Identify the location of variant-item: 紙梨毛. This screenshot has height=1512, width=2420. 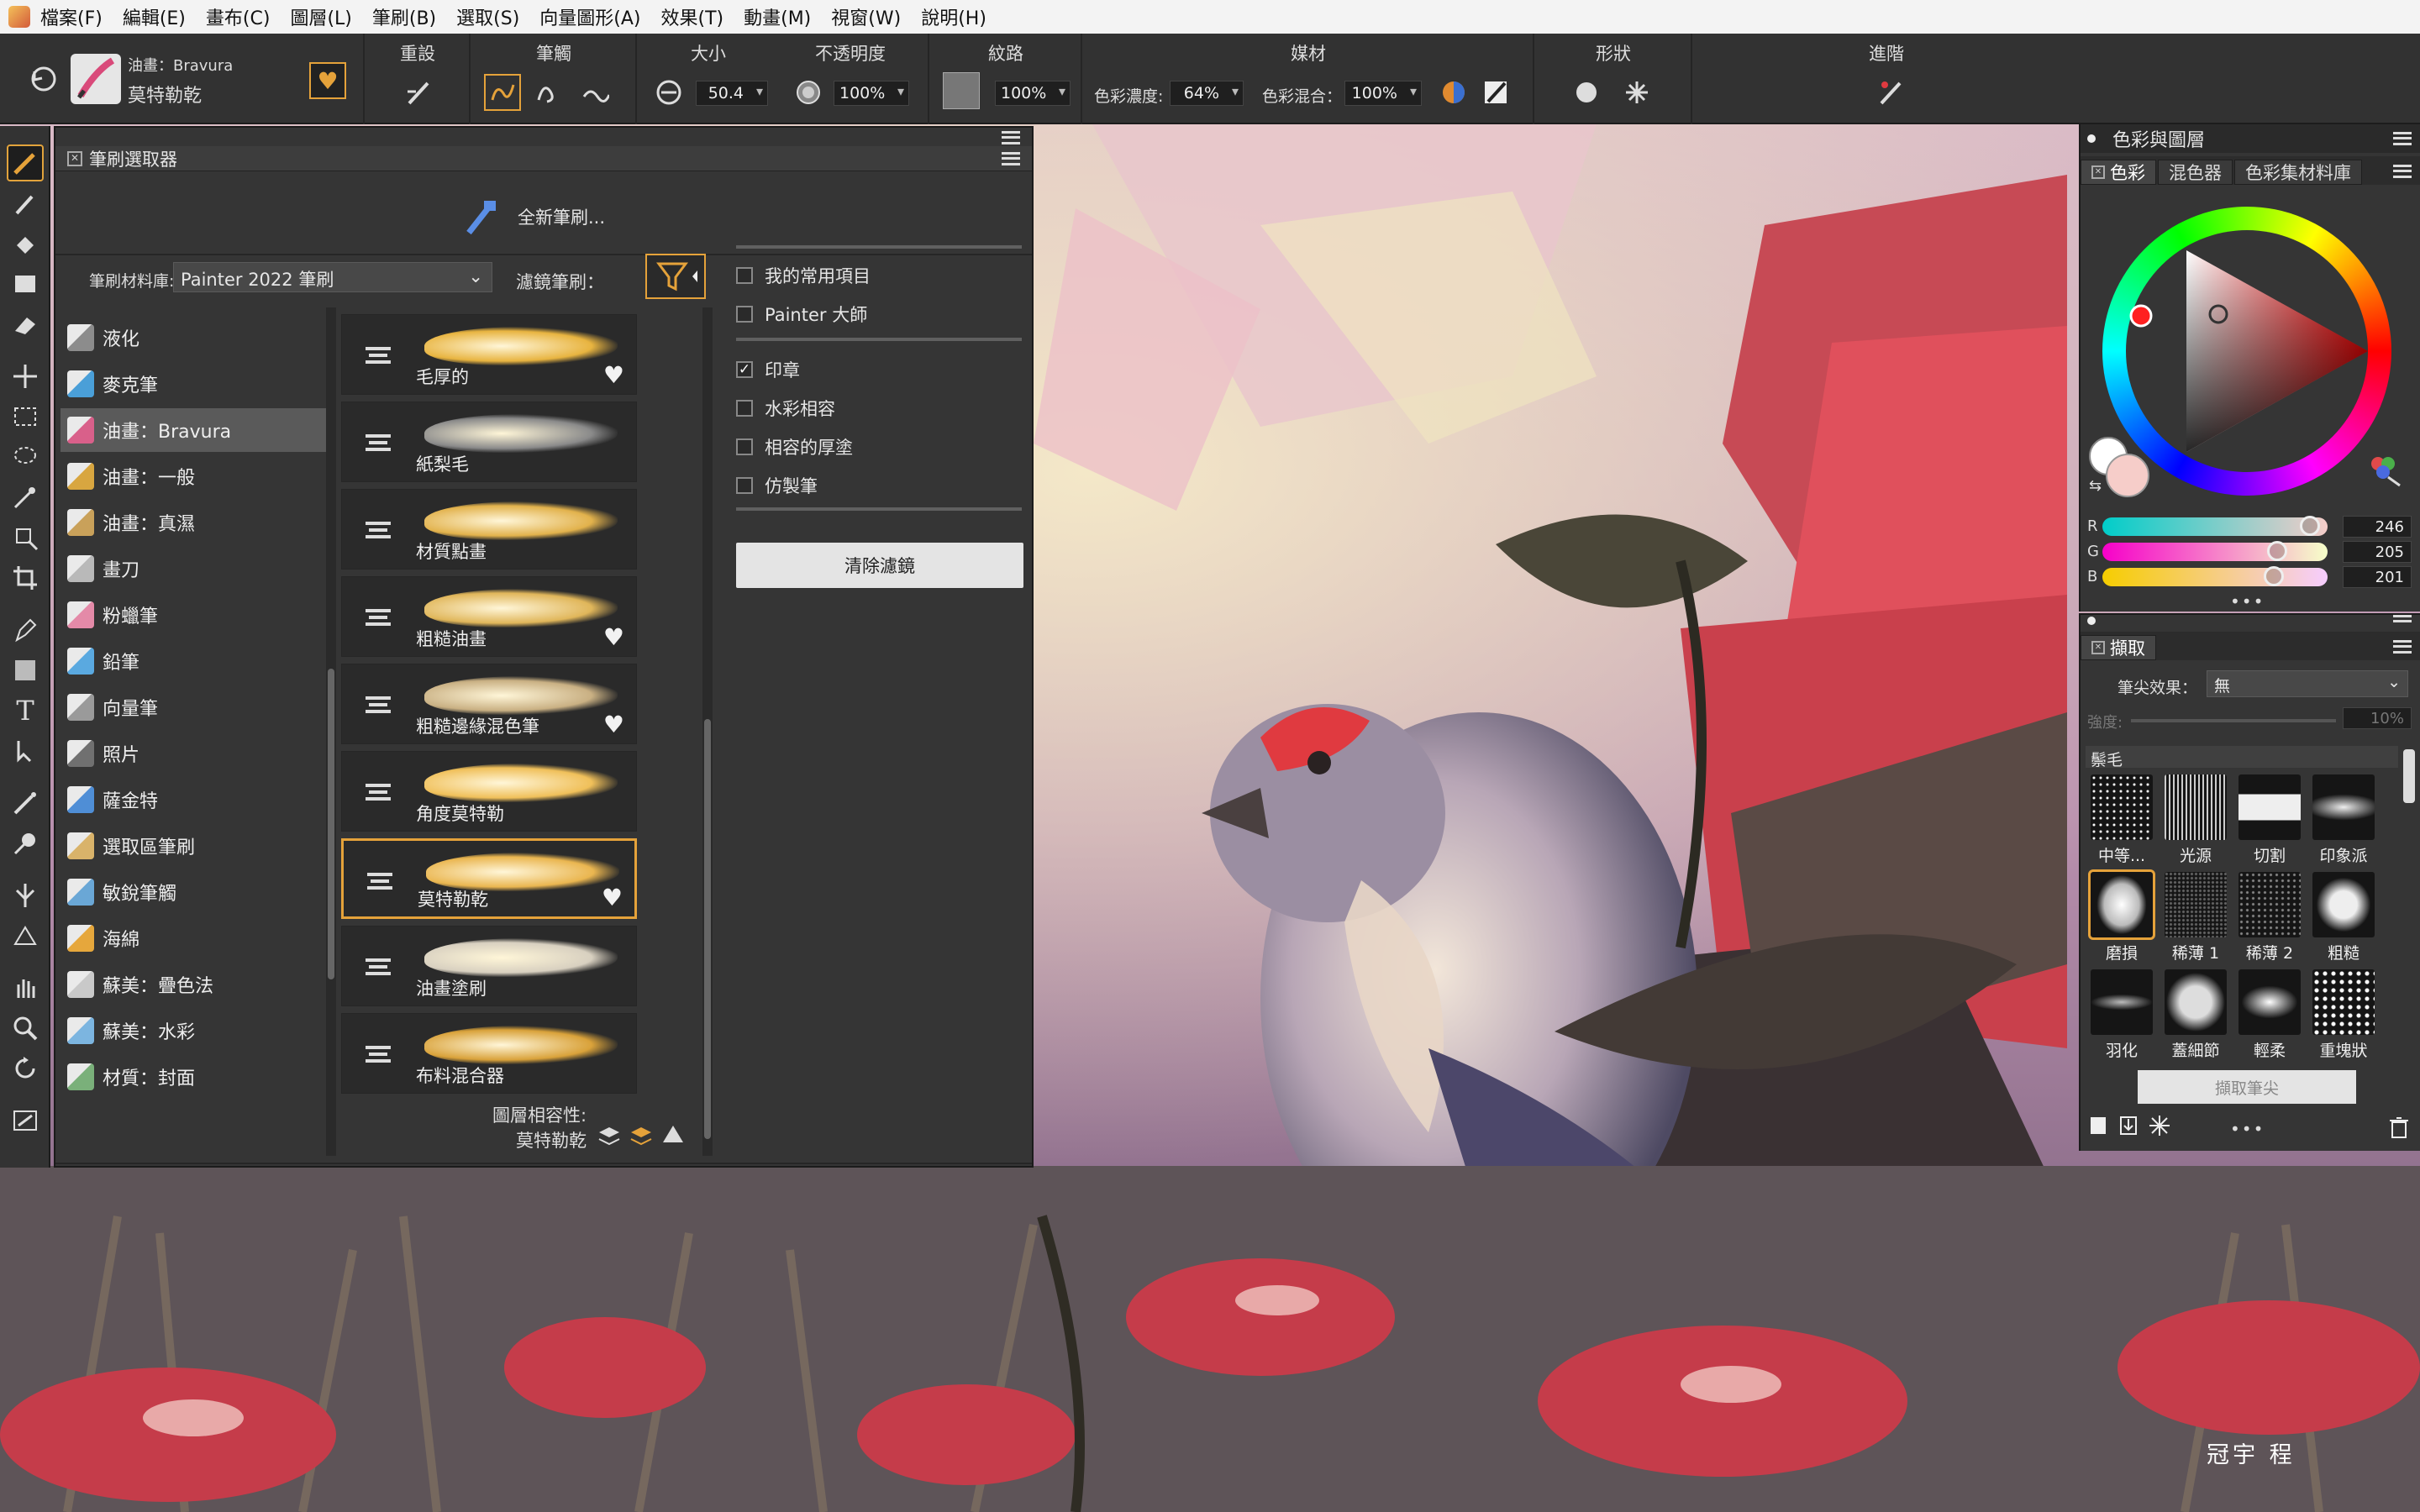
(489, 442).